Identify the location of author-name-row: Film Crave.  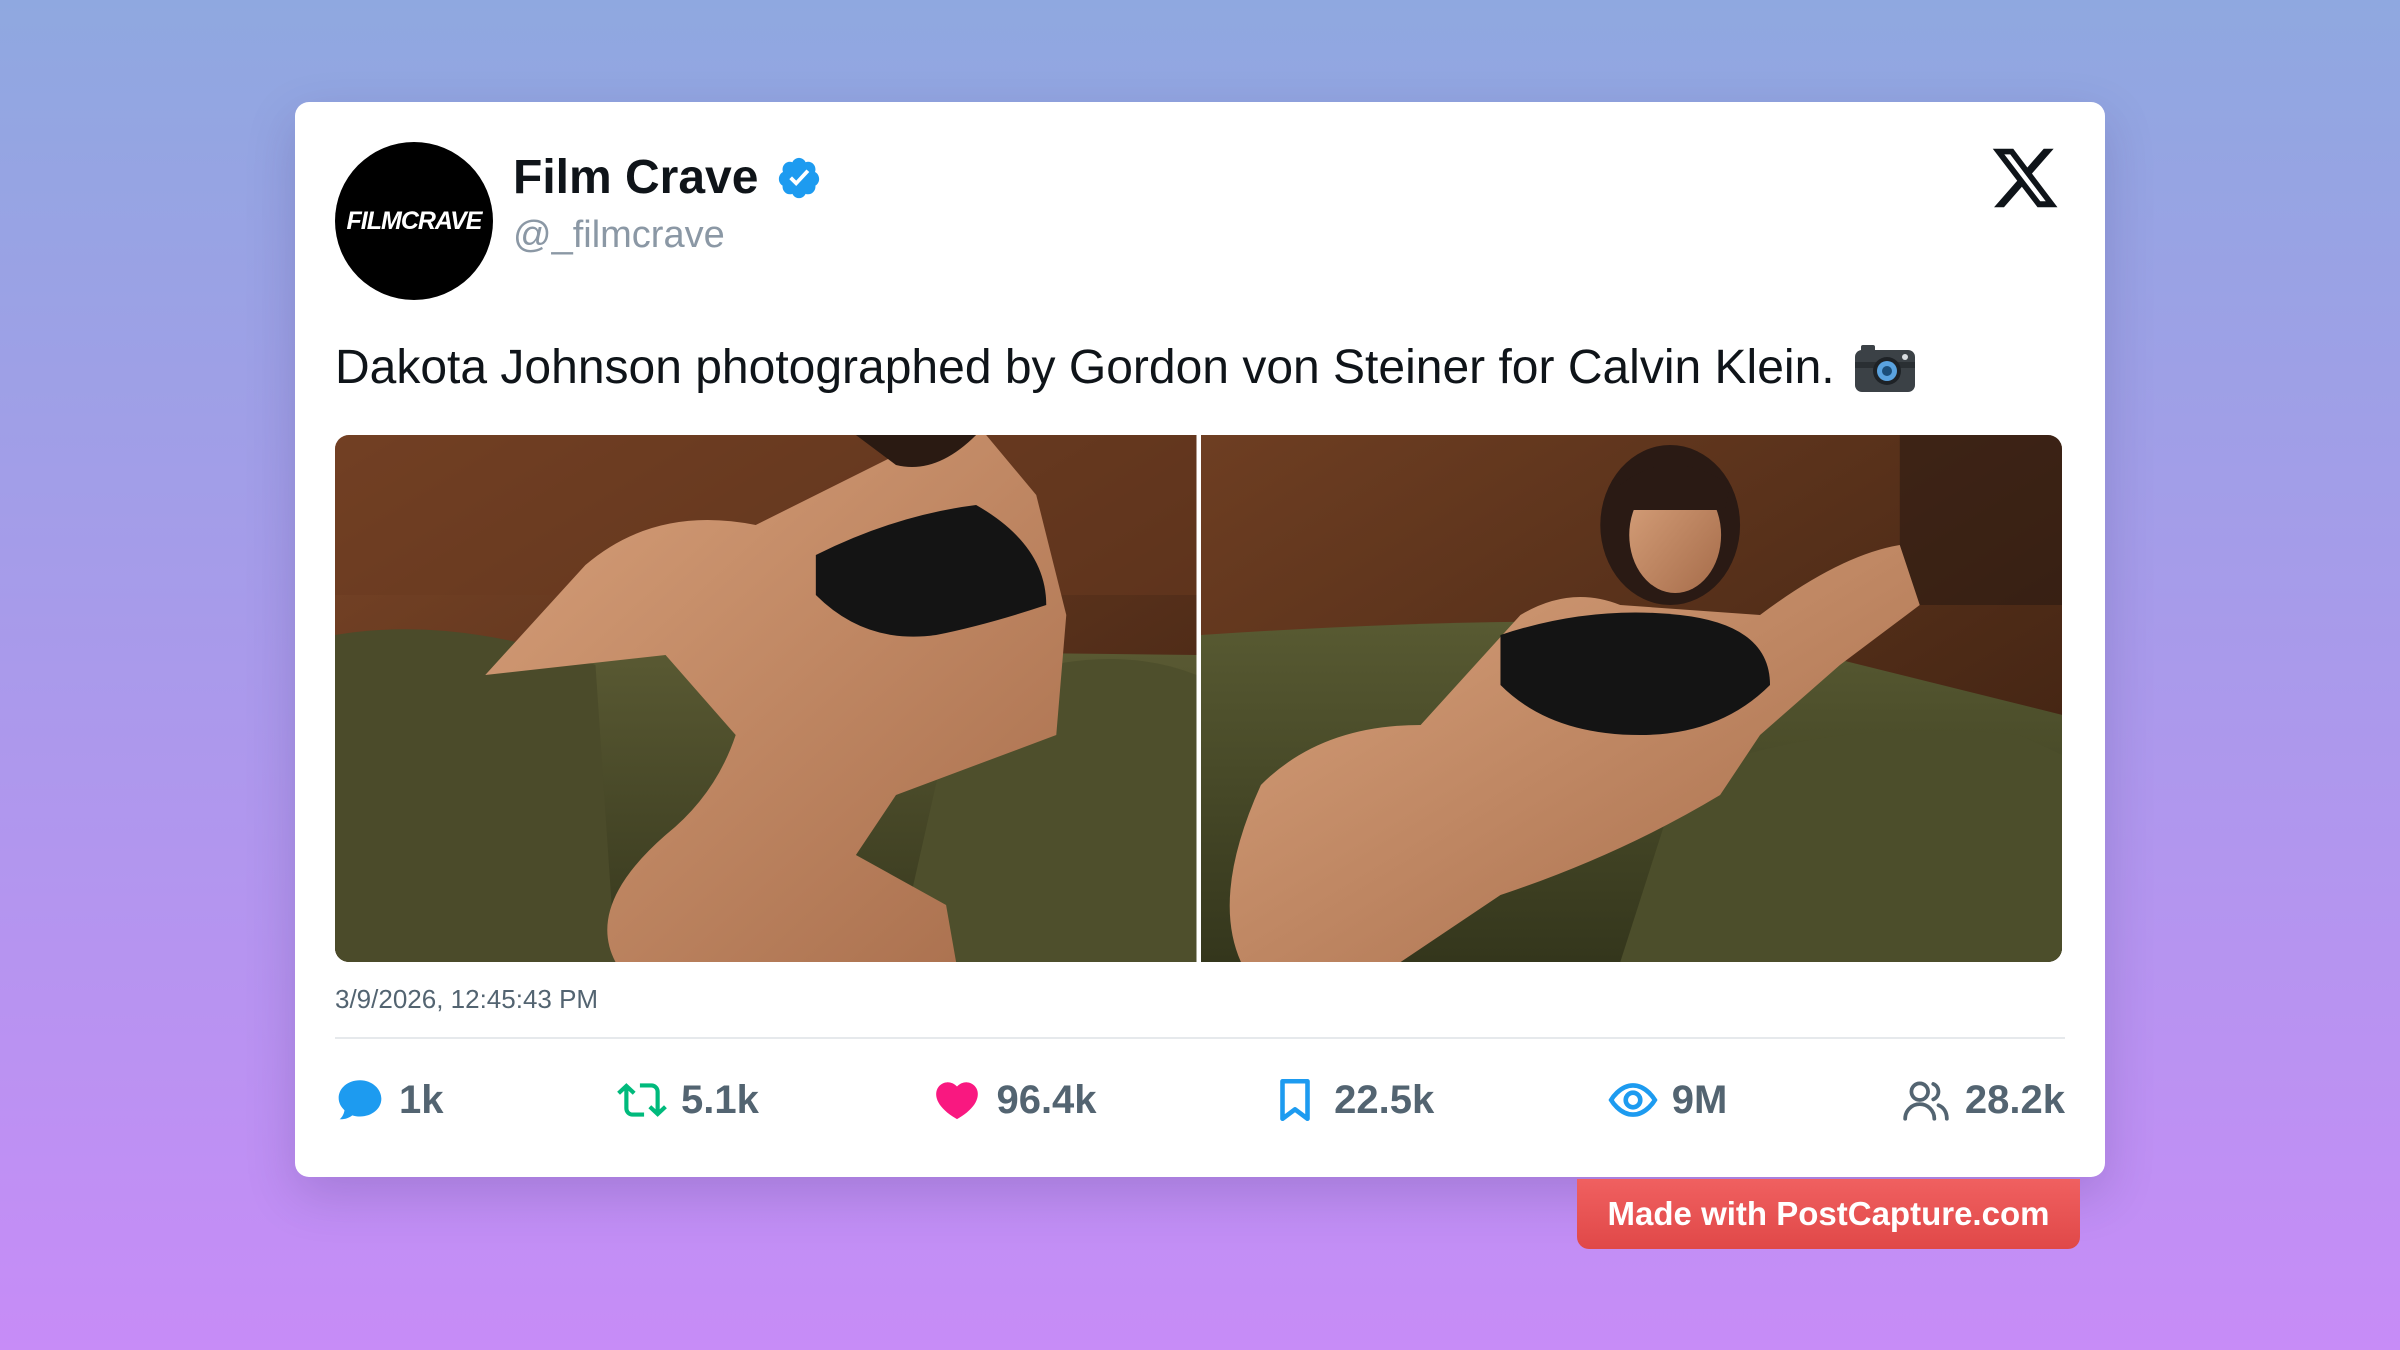
(667, 177).